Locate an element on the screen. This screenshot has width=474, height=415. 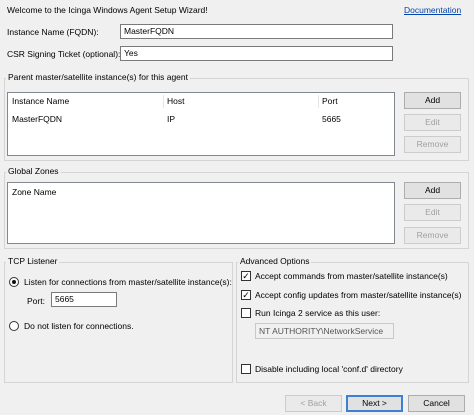
disable-confd-checkbox is located at coordinates (246, 369).